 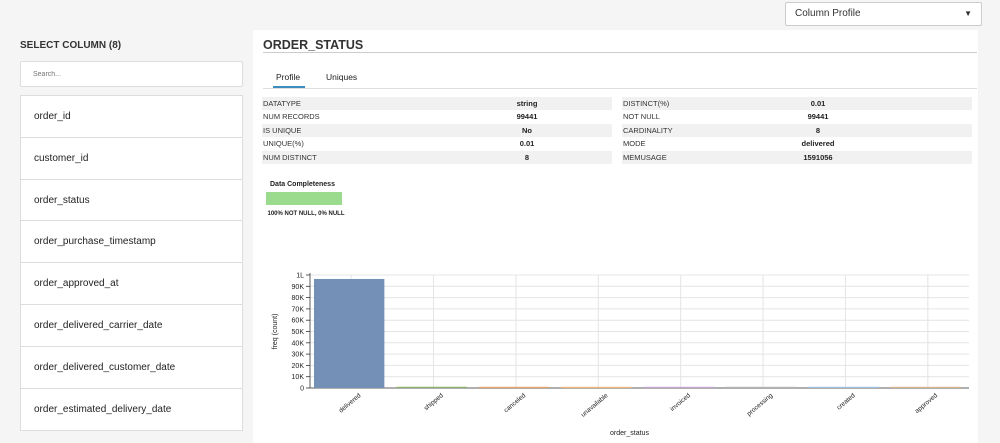 What do you see at coordinates (282, 103) in the screenshot?
I see `stat-name: DATATYPE` at bounding box center [282, 103].